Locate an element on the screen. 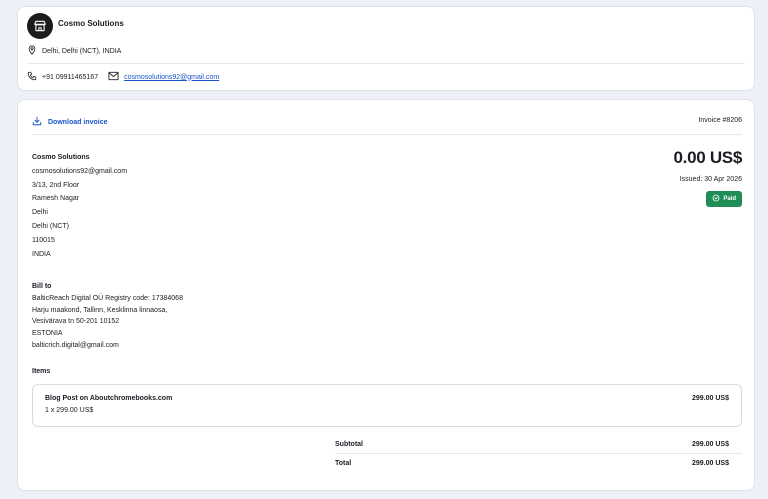  download-invoice-button: Download invoice is located at coordinates (70, 122).